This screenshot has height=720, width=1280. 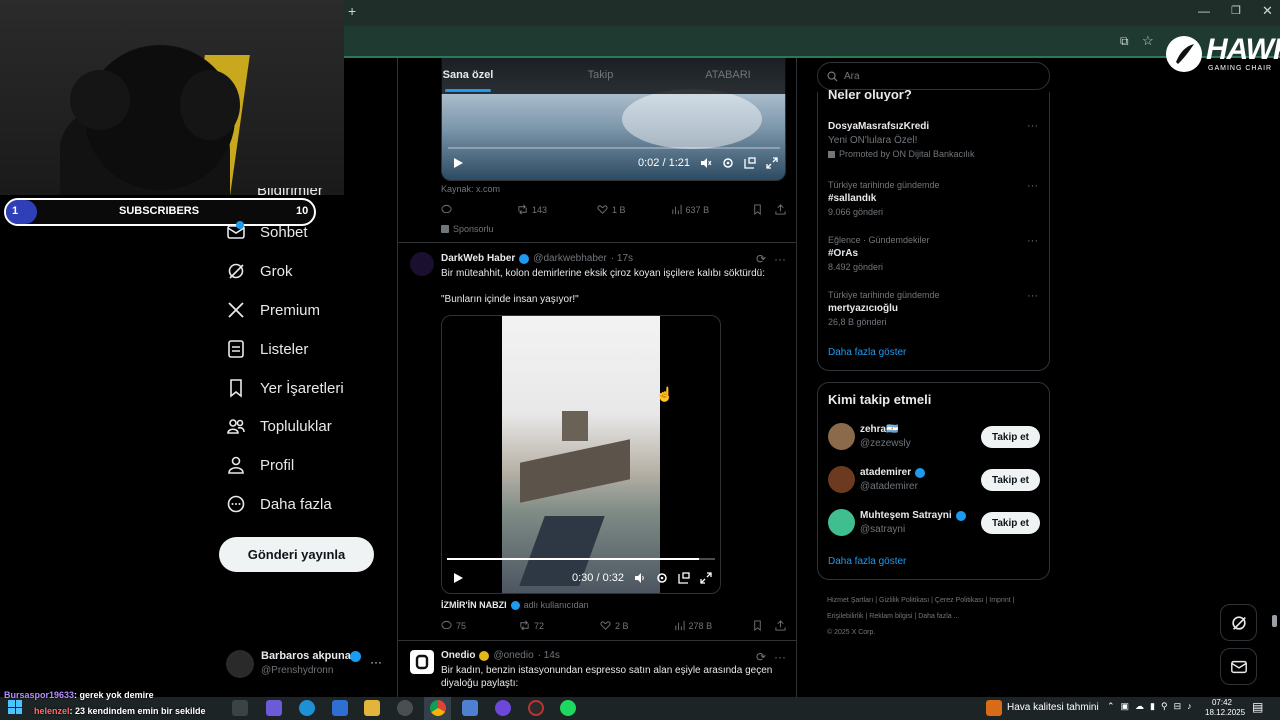 What do you see at coordinates (812, 42) in the screenshot?
I see `address-bar: ⧉ ☆` at bounding box center [812, 42].